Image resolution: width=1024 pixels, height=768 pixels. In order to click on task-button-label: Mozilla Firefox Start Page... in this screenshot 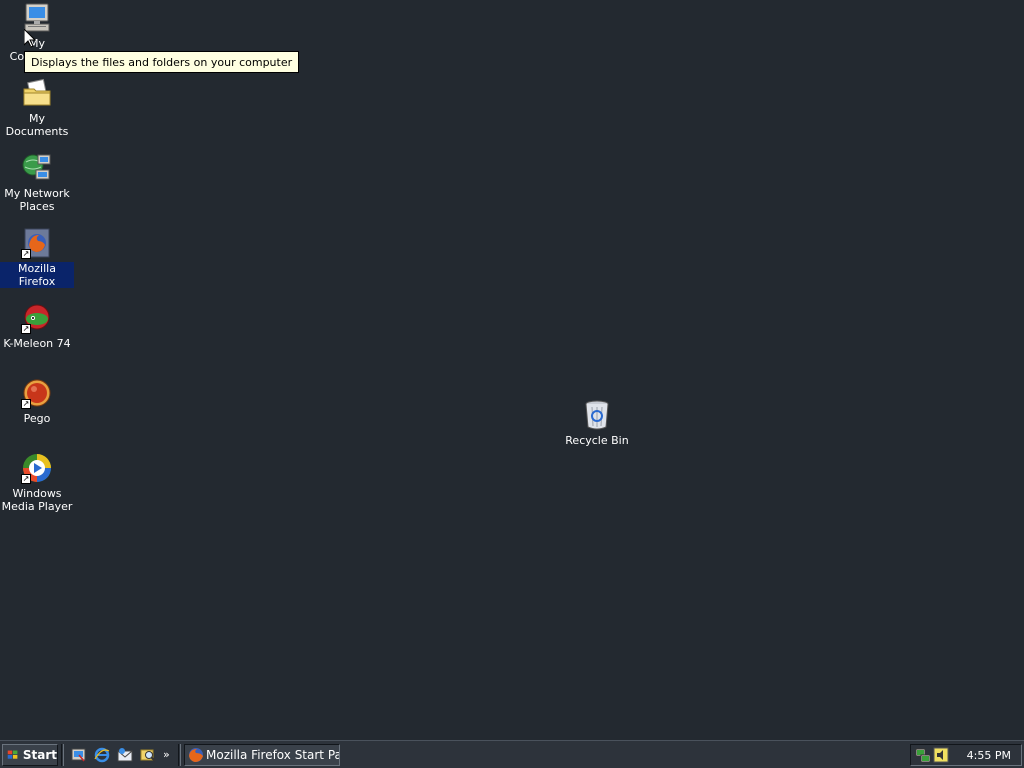, I will do `click(272, 754)`.